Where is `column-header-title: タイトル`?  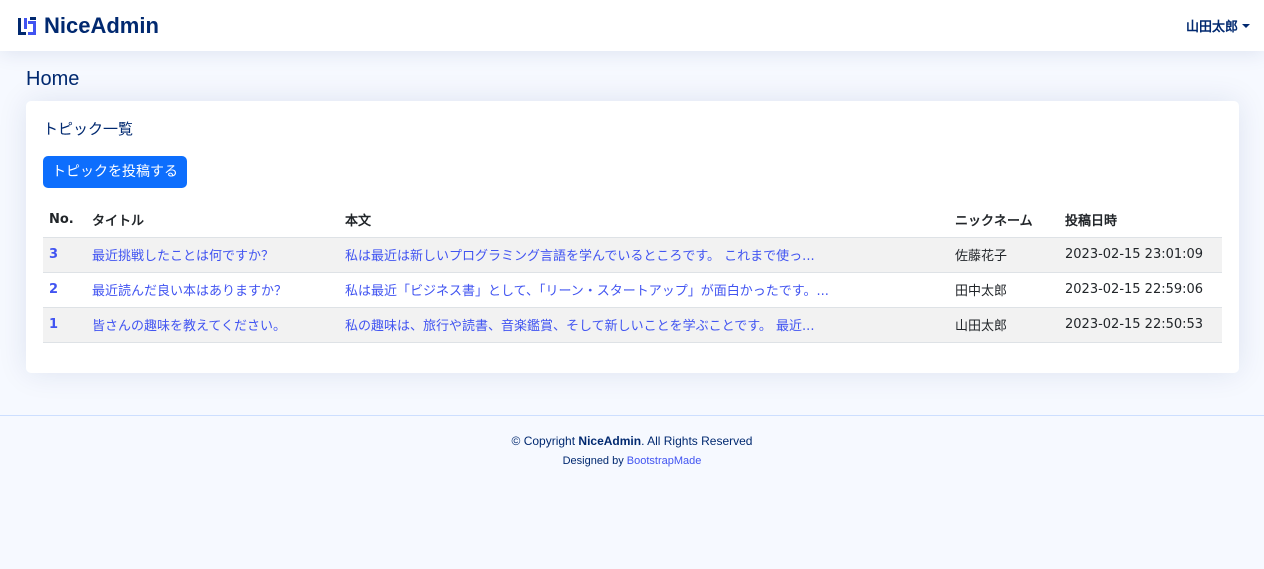
column-header-title: タイトル is located at coordinates (212, 220).